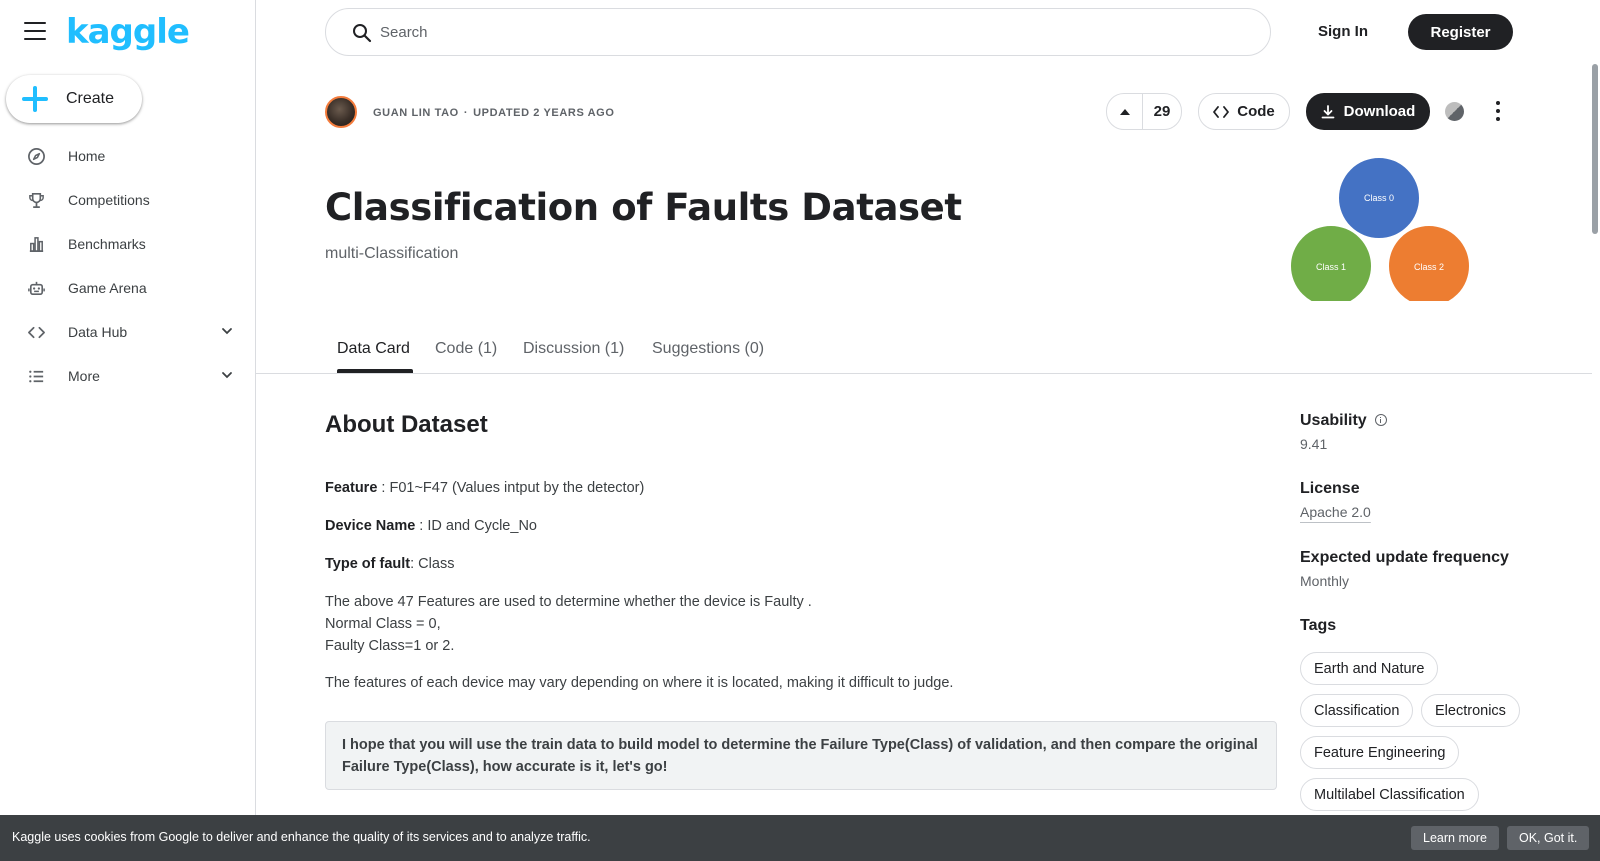 The width and height of the screenshot is (1600, 861). I want to click on ok-got-it-button: OK, Got it., so click(1548, 838).